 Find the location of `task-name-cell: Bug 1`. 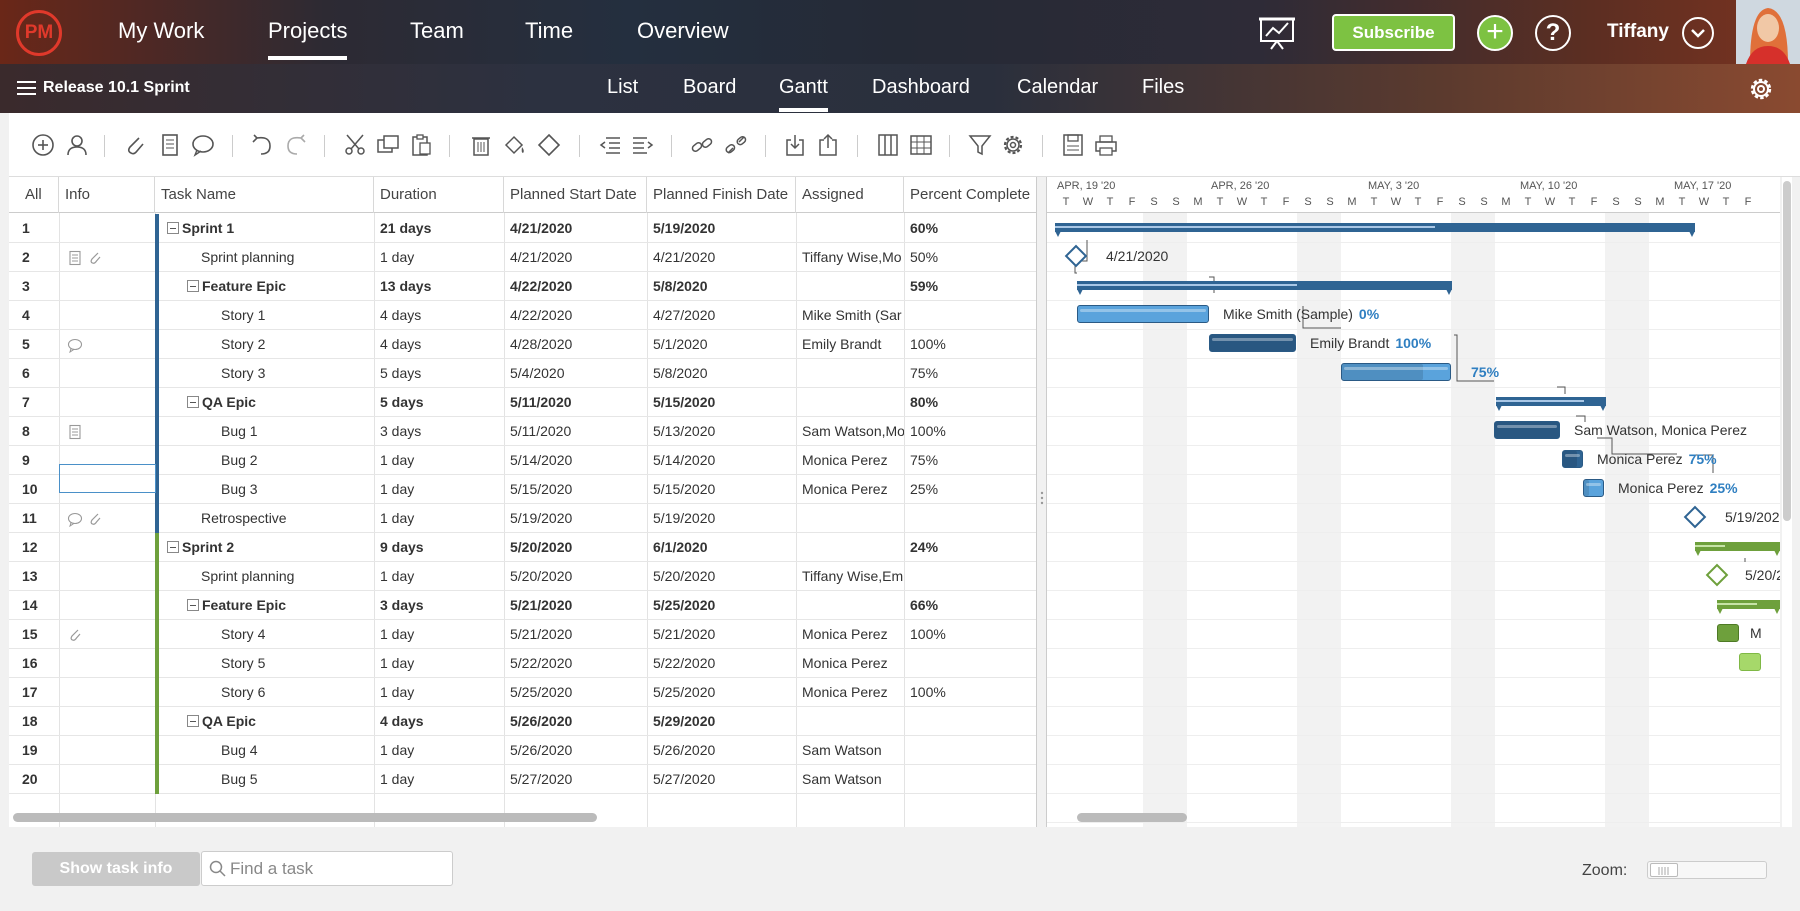

task-name-cell: Bug 1 is located at coordinates (266, 431).